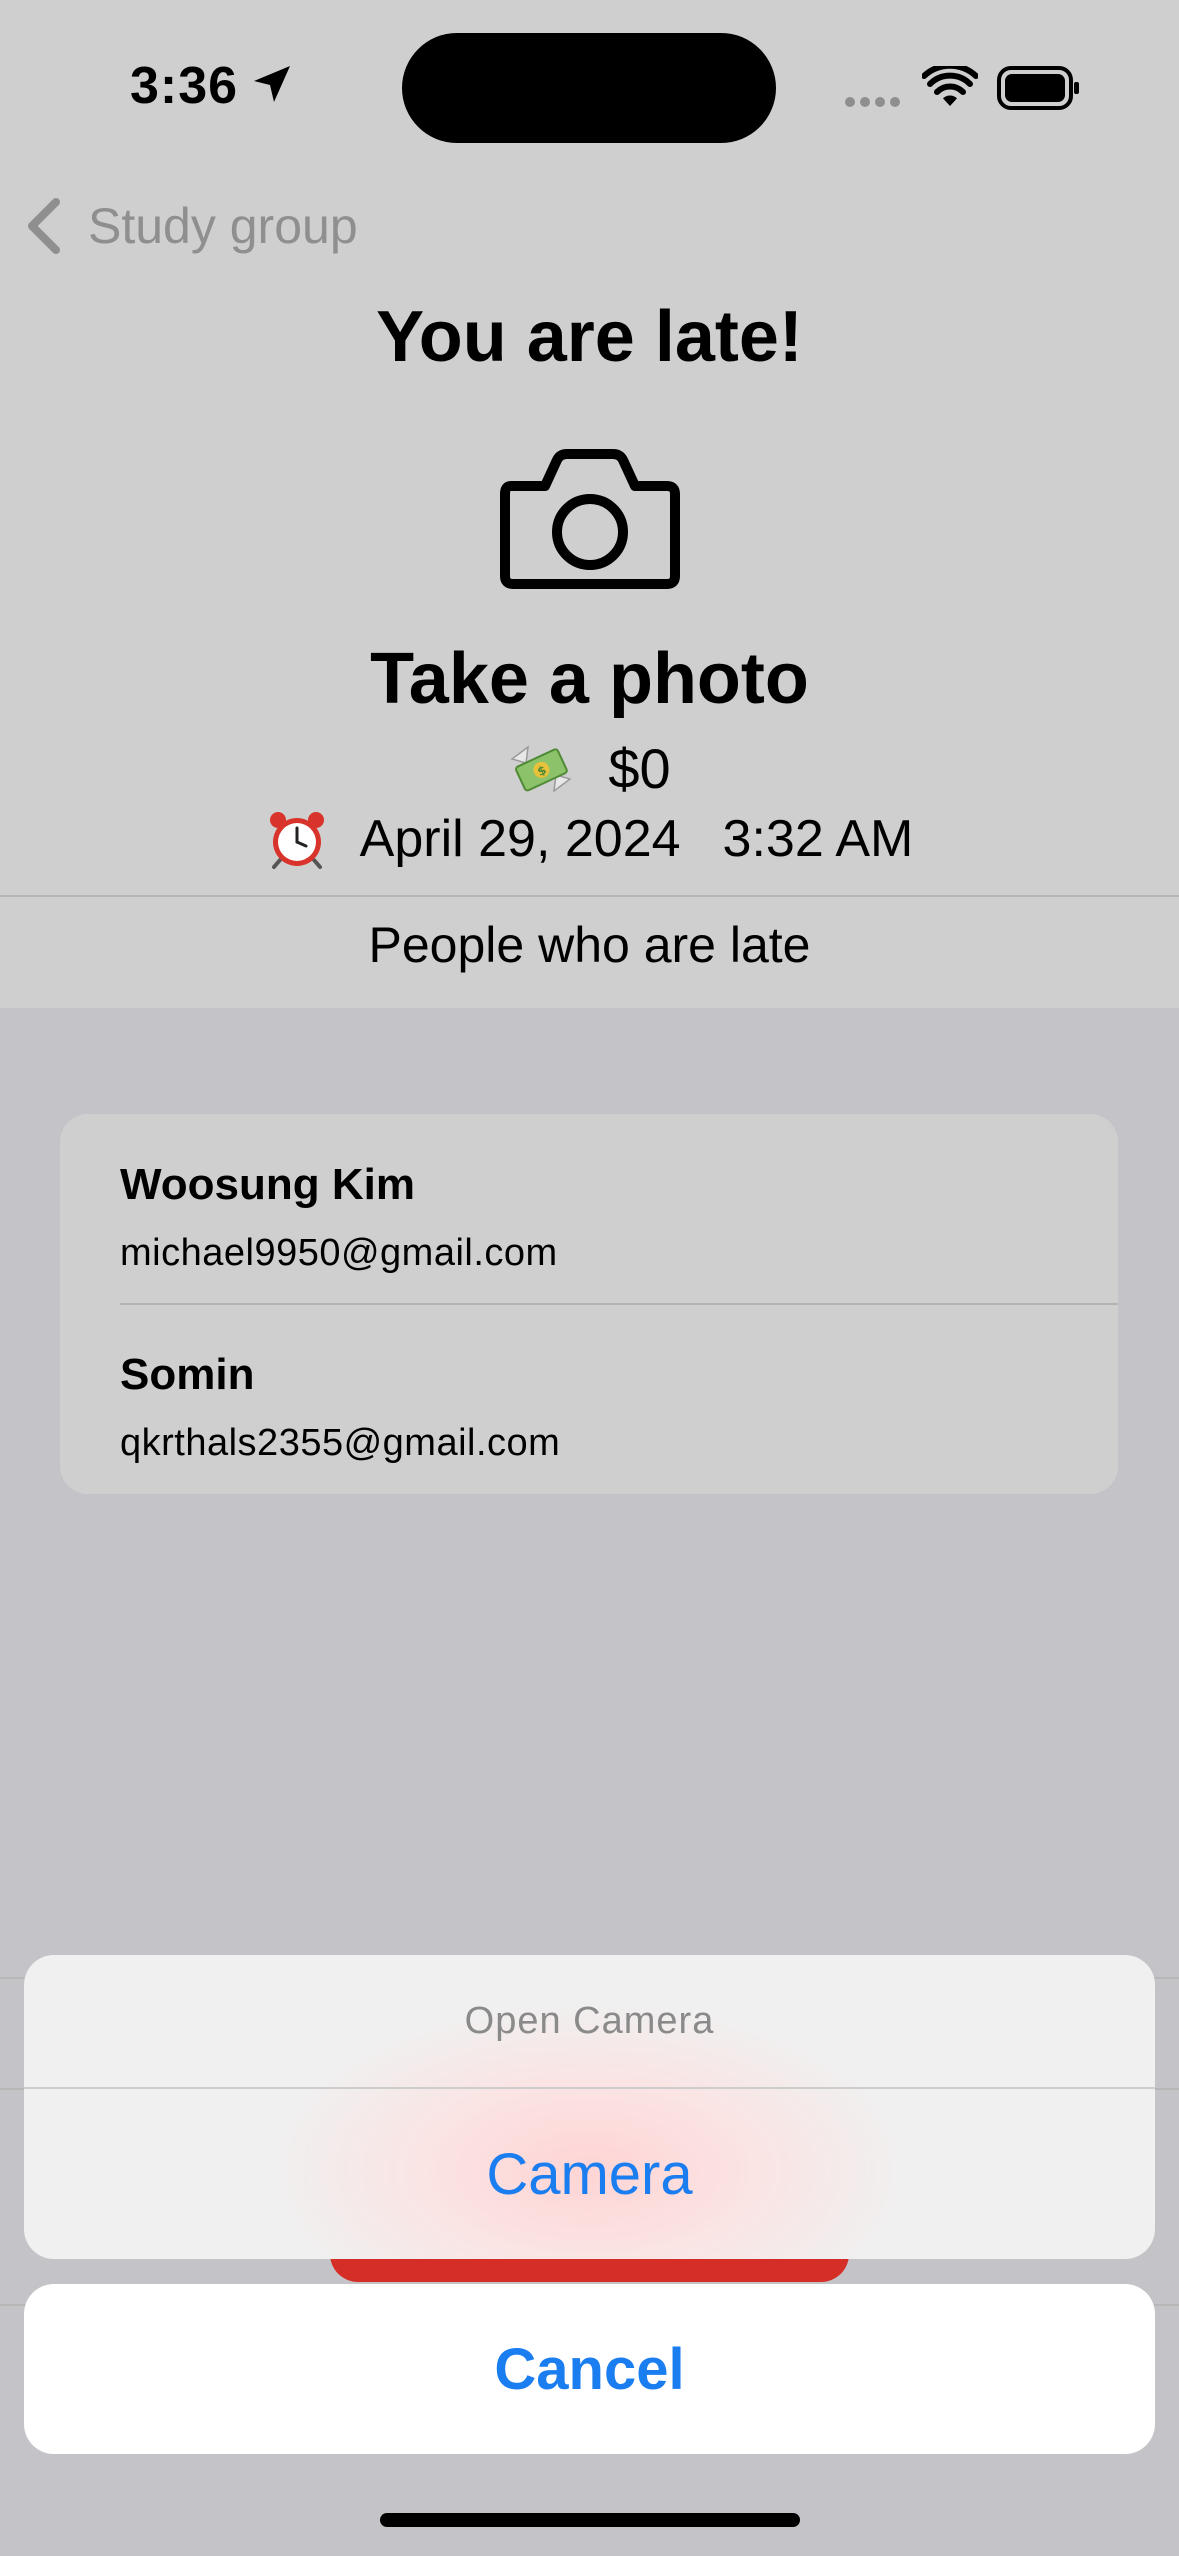 Image resolution: width=1179 pixels, height=2556 pixels. Describe the element at coordinates (619, 1217) in the screenshot. I see `list-item: Woosung Kim michael9950@gmail.com` at that location.